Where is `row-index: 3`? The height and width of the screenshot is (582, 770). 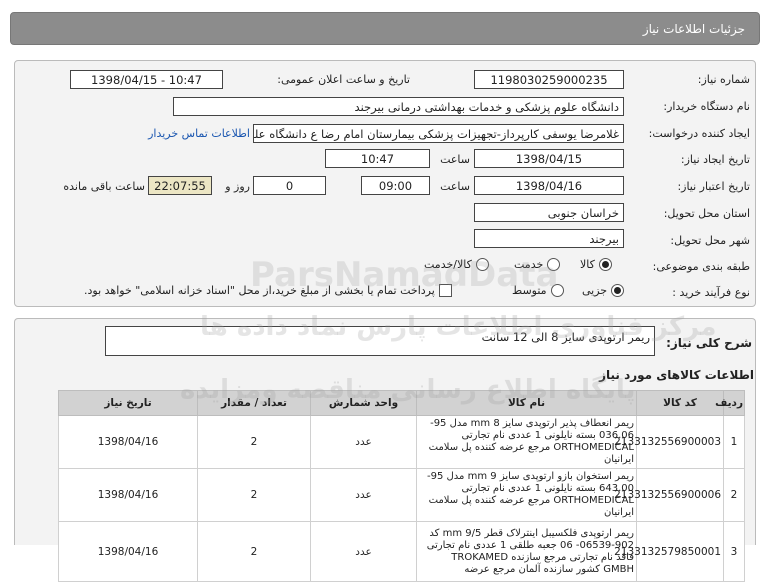
row-index: 3 is located at coordinates (734, 551).